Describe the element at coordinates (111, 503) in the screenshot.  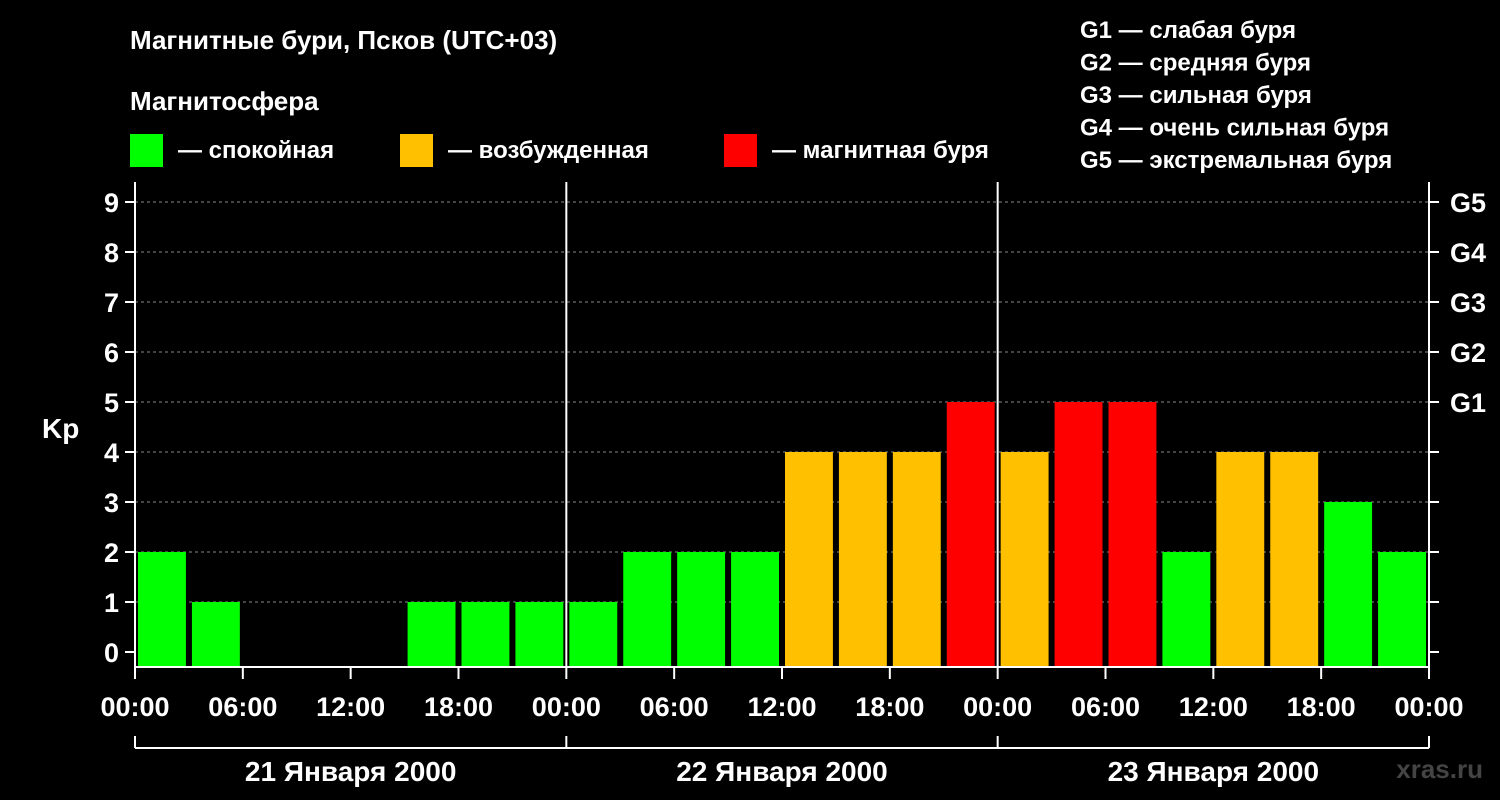
I see `y-tick-label: 3` at that location.